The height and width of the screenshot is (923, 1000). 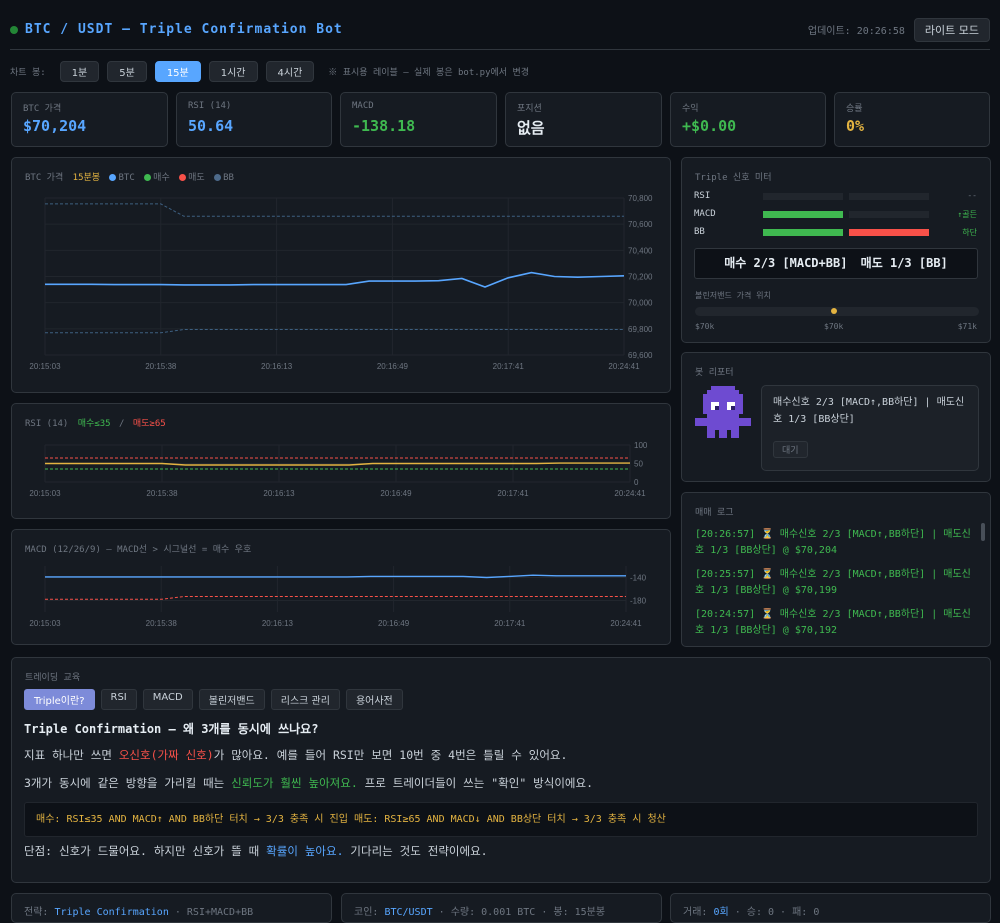 I want to click on stat-value-winrate: 0%, so click(x=855, y=126).